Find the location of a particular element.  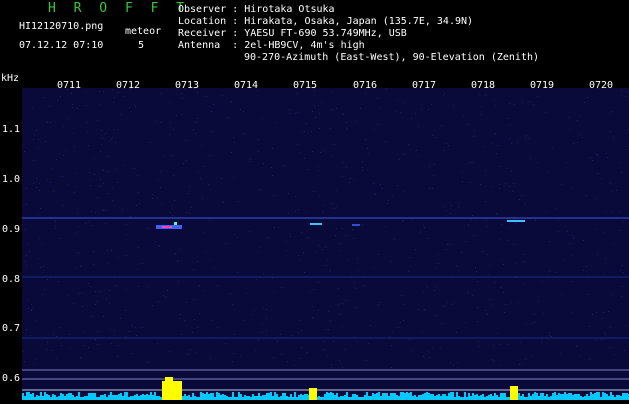

location-value: Hirakata, Osaka, Japan (135.7E, 34.9N) is located at coordinates (359, 21).